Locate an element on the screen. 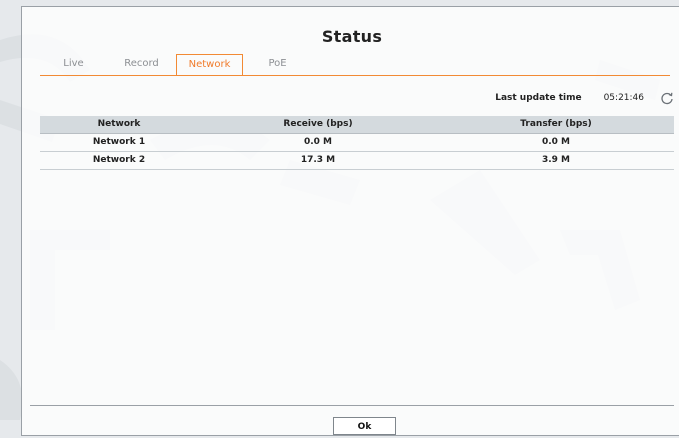 This screenshot has height=438, width=679. header-receive: Receive (bps) is located at coordinates (318, 124).